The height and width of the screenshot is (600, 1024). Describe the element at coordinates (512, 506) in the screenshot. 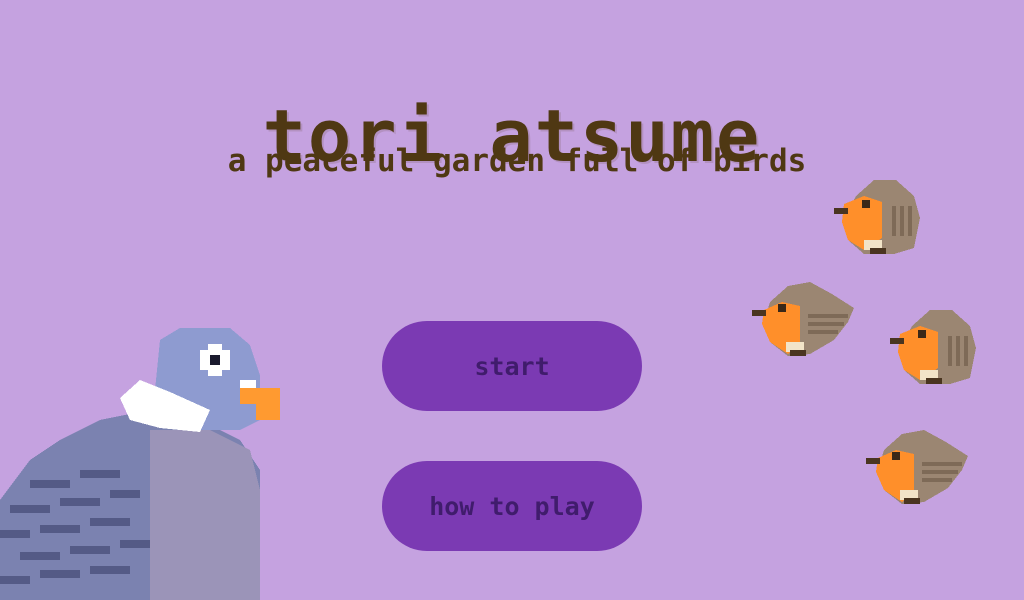

I see `how-to-play-button: how to play` at that location.